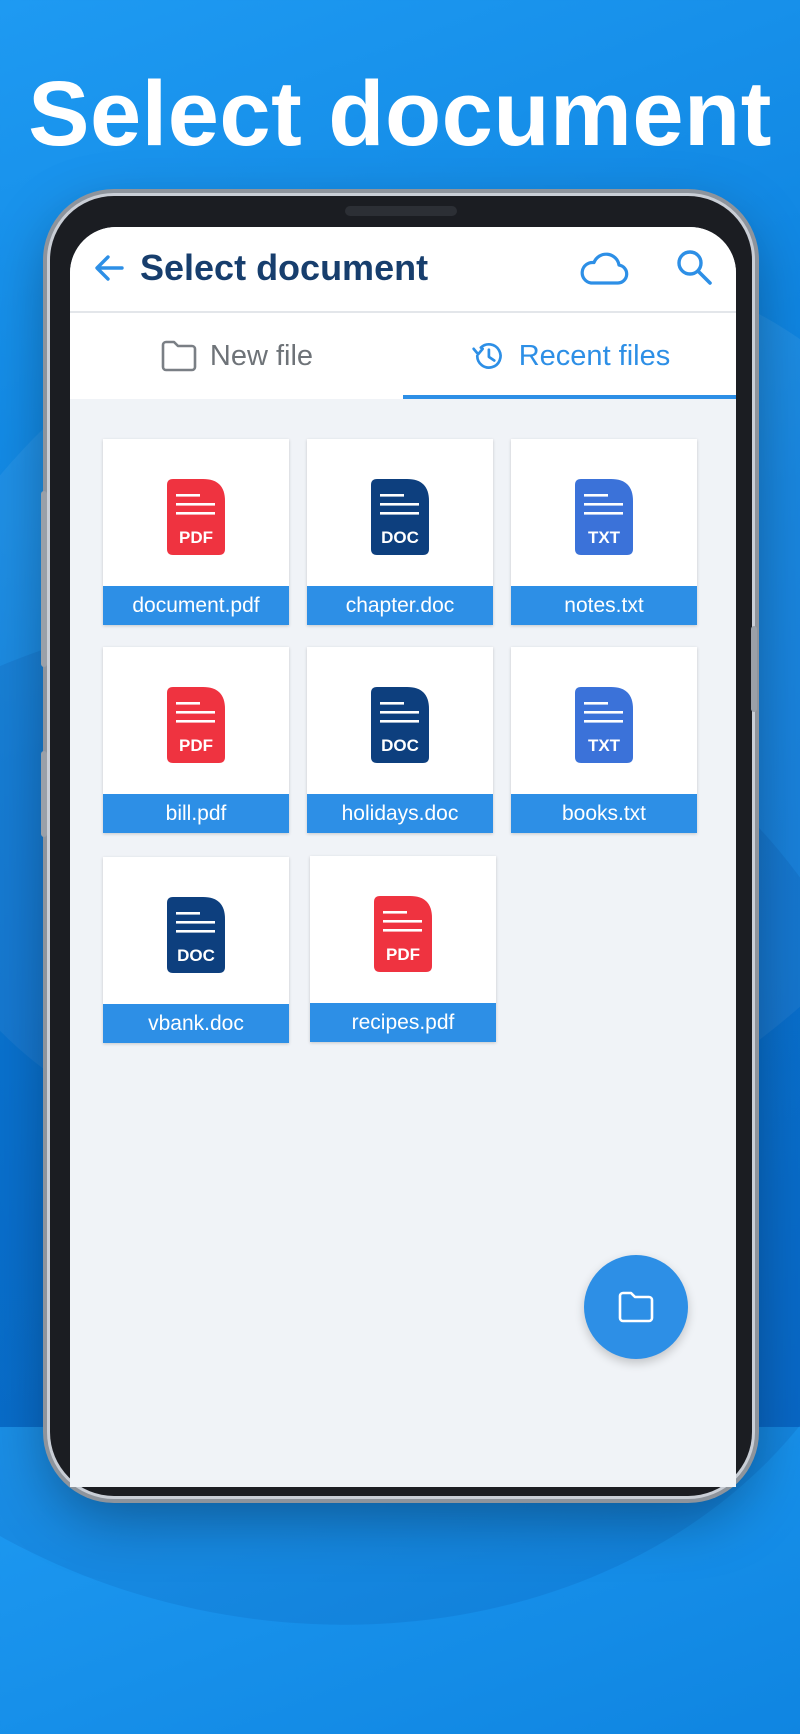  I want to click on file-card: TXT books.txt, so click(604, 740).